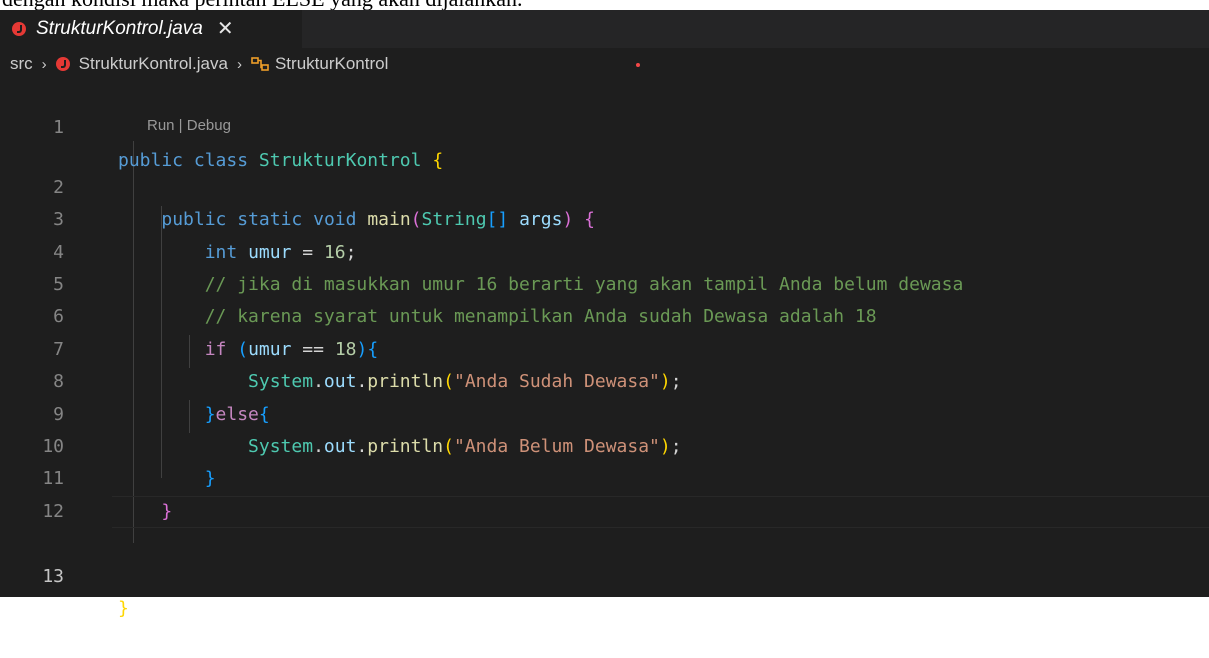 Image resolution: width=1209 pixels, height=658 pixels. What do you see at coordinates (153, 64) in the screenshot?
I see `breadcrumb-file: StrukturKontrol.java` at bounding box center [153, 64].